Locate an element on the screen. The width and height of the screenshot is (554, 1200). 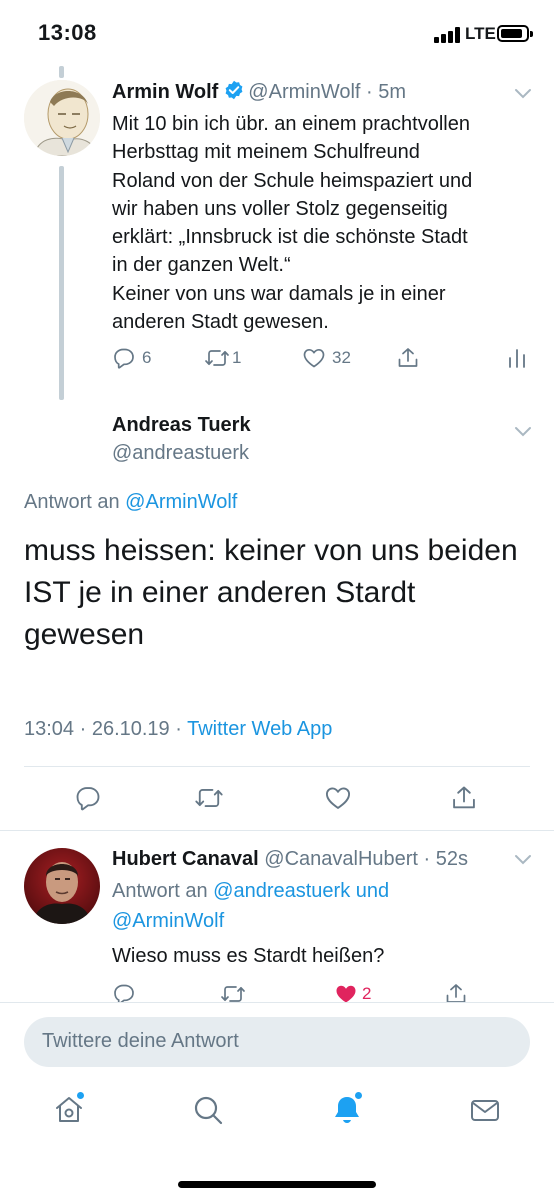
messages-icon is located at coordinates (485, 1110).